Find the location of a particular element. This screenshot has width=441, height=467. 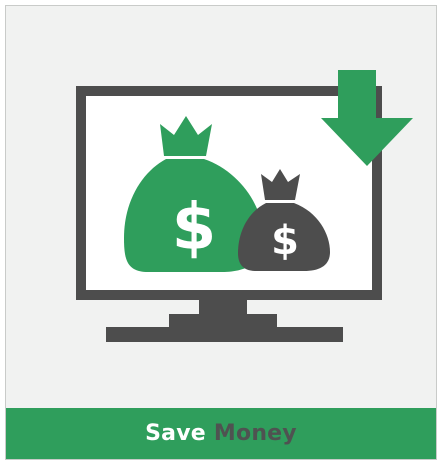

small-bag-dollar: $ is located at coordinates (285, 241).